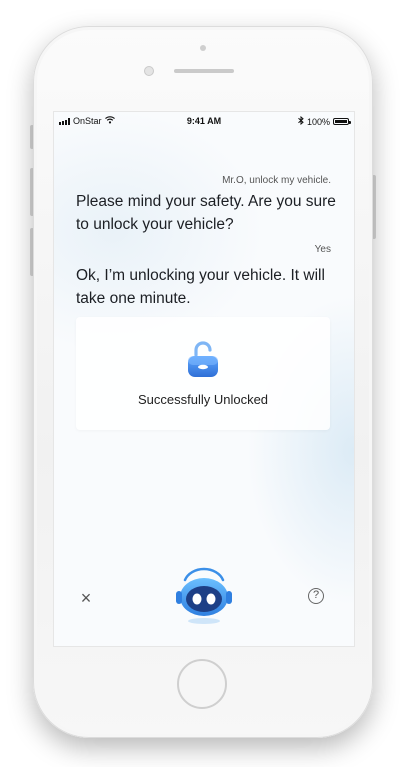 The height and width of the screenshot is (767, 407). What do you see at coordinates (203, 48) in the screenshot?
I see `proximity-sensor` at bounding box center [203, 48].